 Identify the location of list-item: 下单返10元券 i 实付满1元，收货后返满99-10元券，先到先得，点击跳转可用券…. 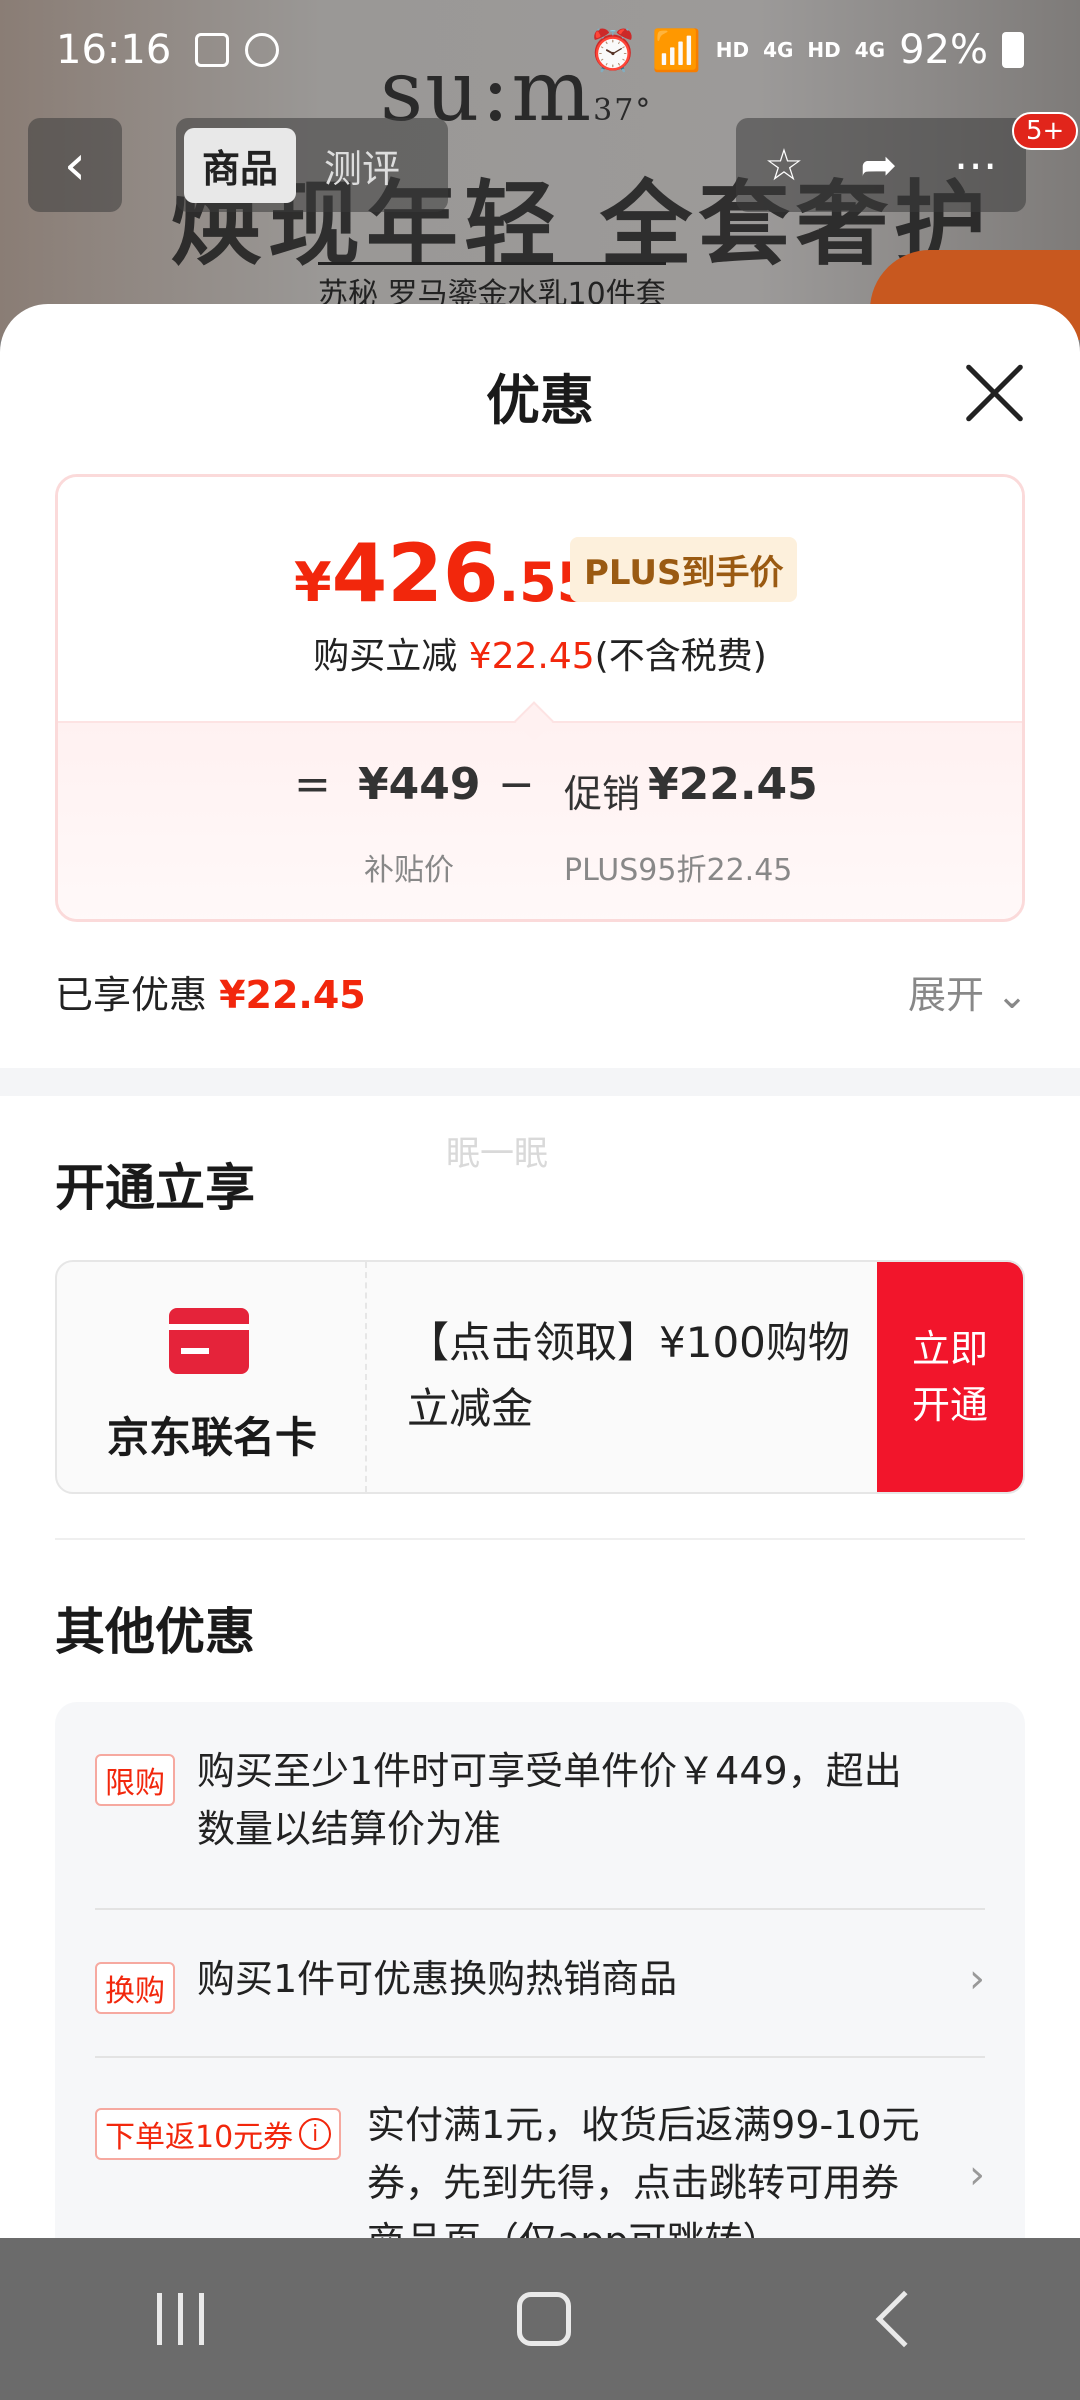
(540, 2170).